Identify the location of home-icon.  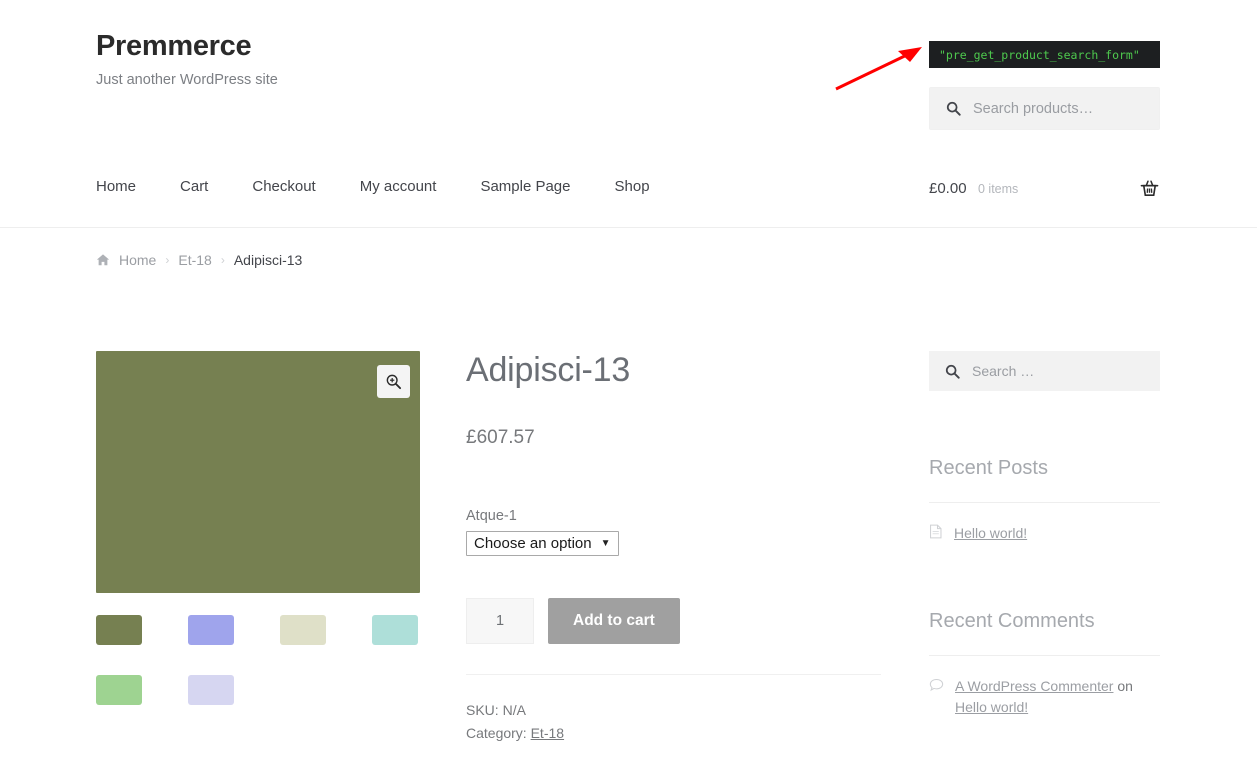
(103, 260).